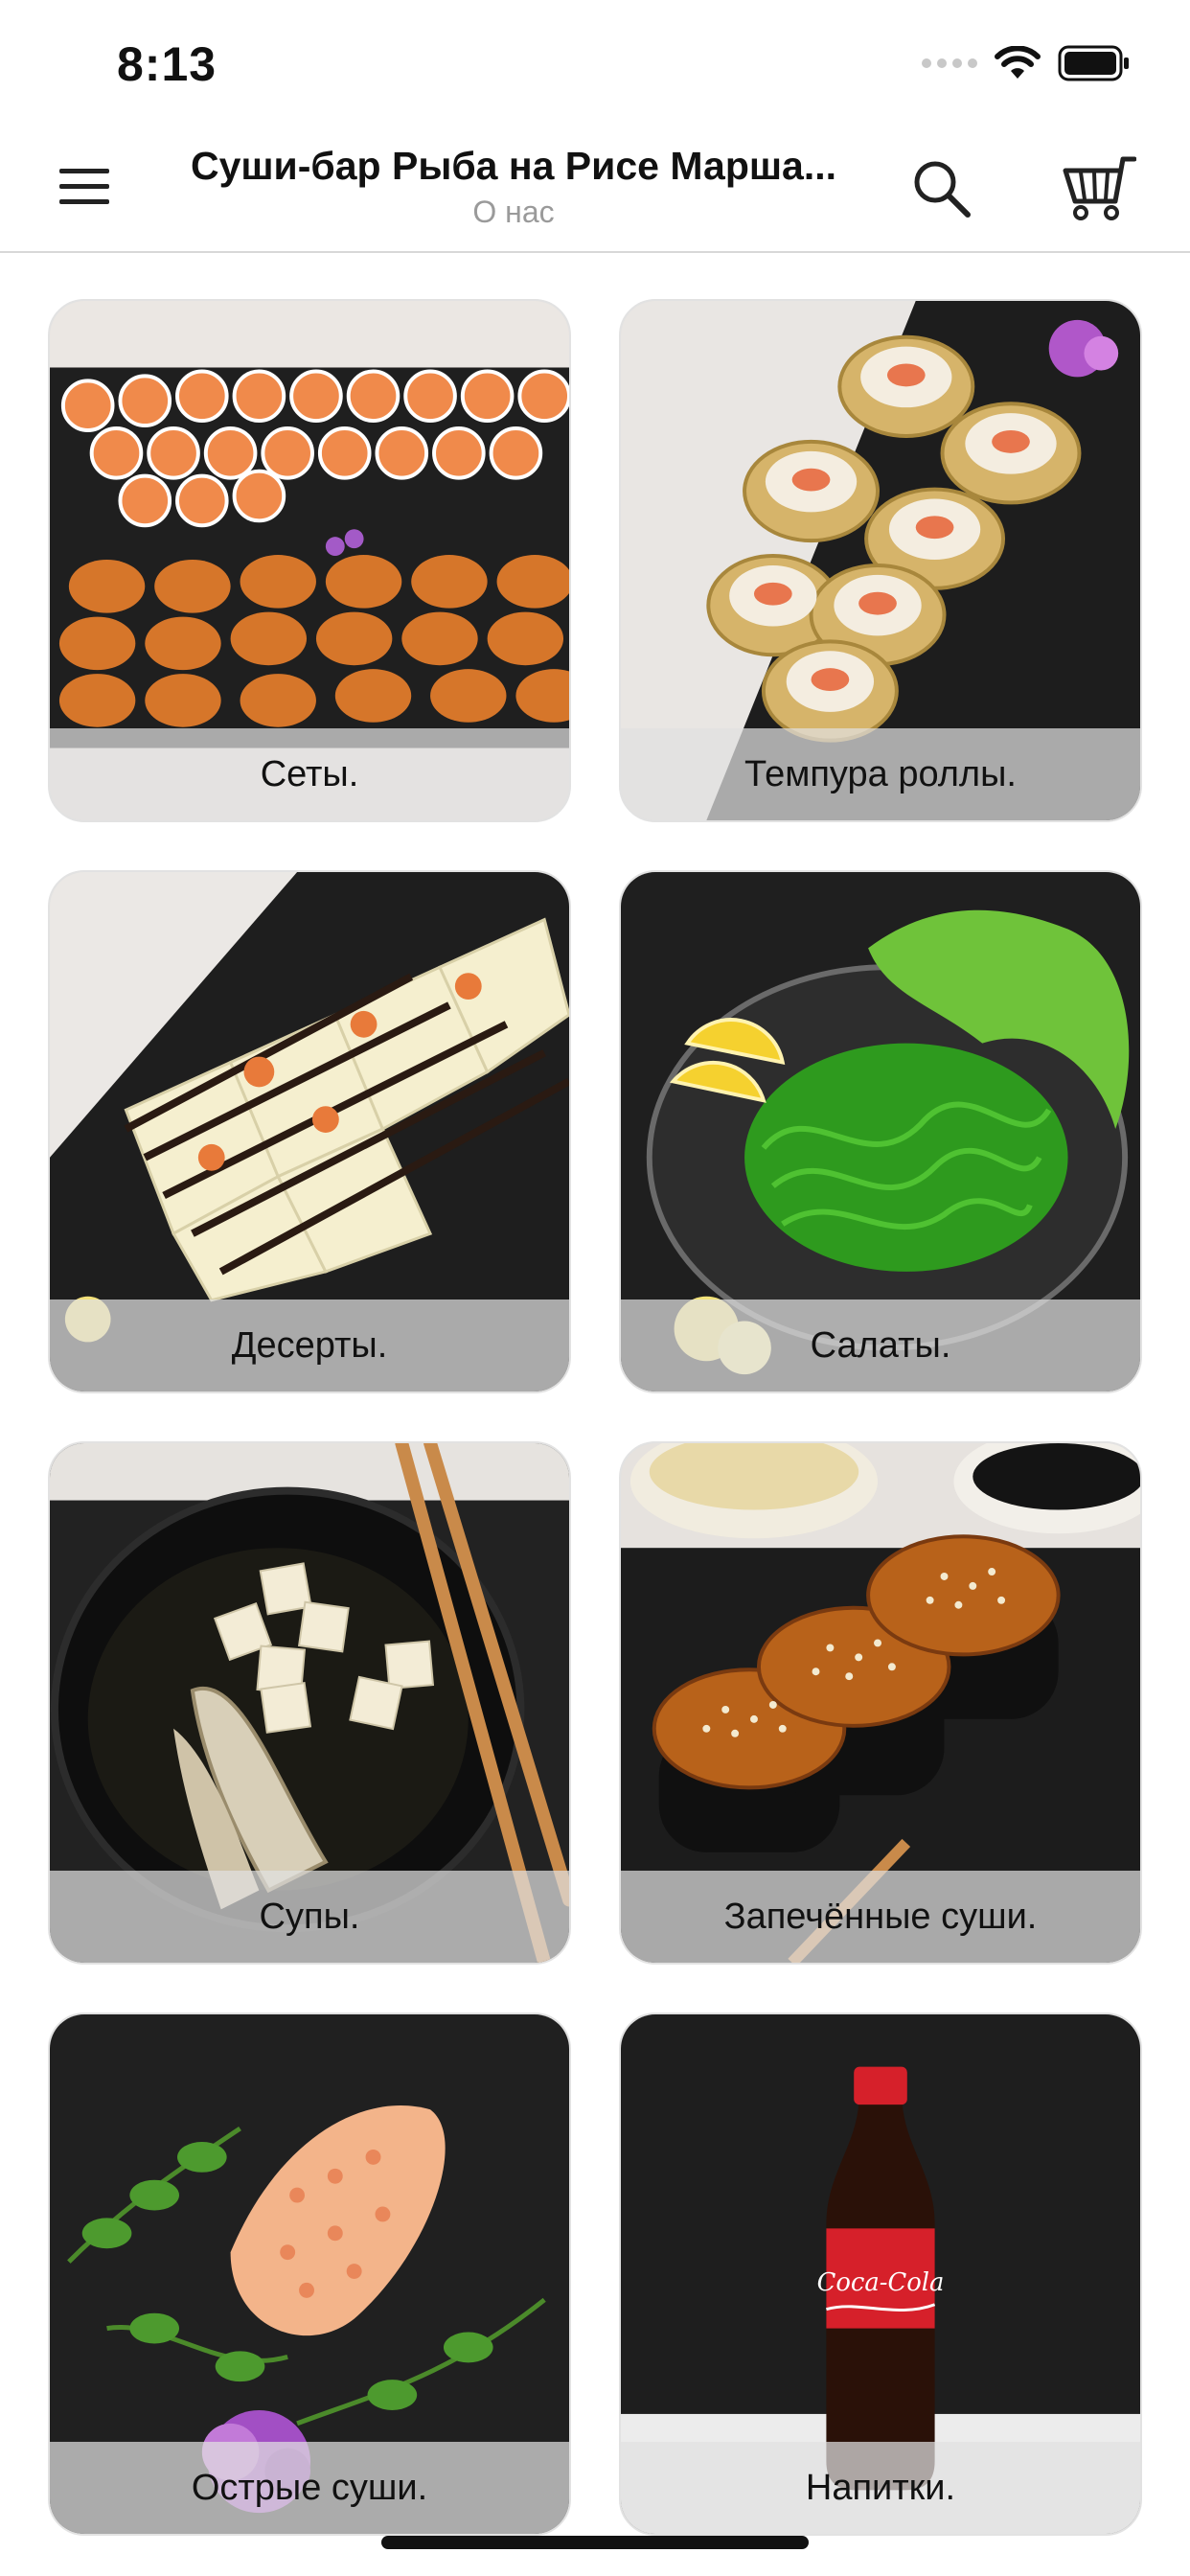 The height and width of the screenshot is (2576, 1190). I want to click on category-label: Салаты., so click(881, 1346).